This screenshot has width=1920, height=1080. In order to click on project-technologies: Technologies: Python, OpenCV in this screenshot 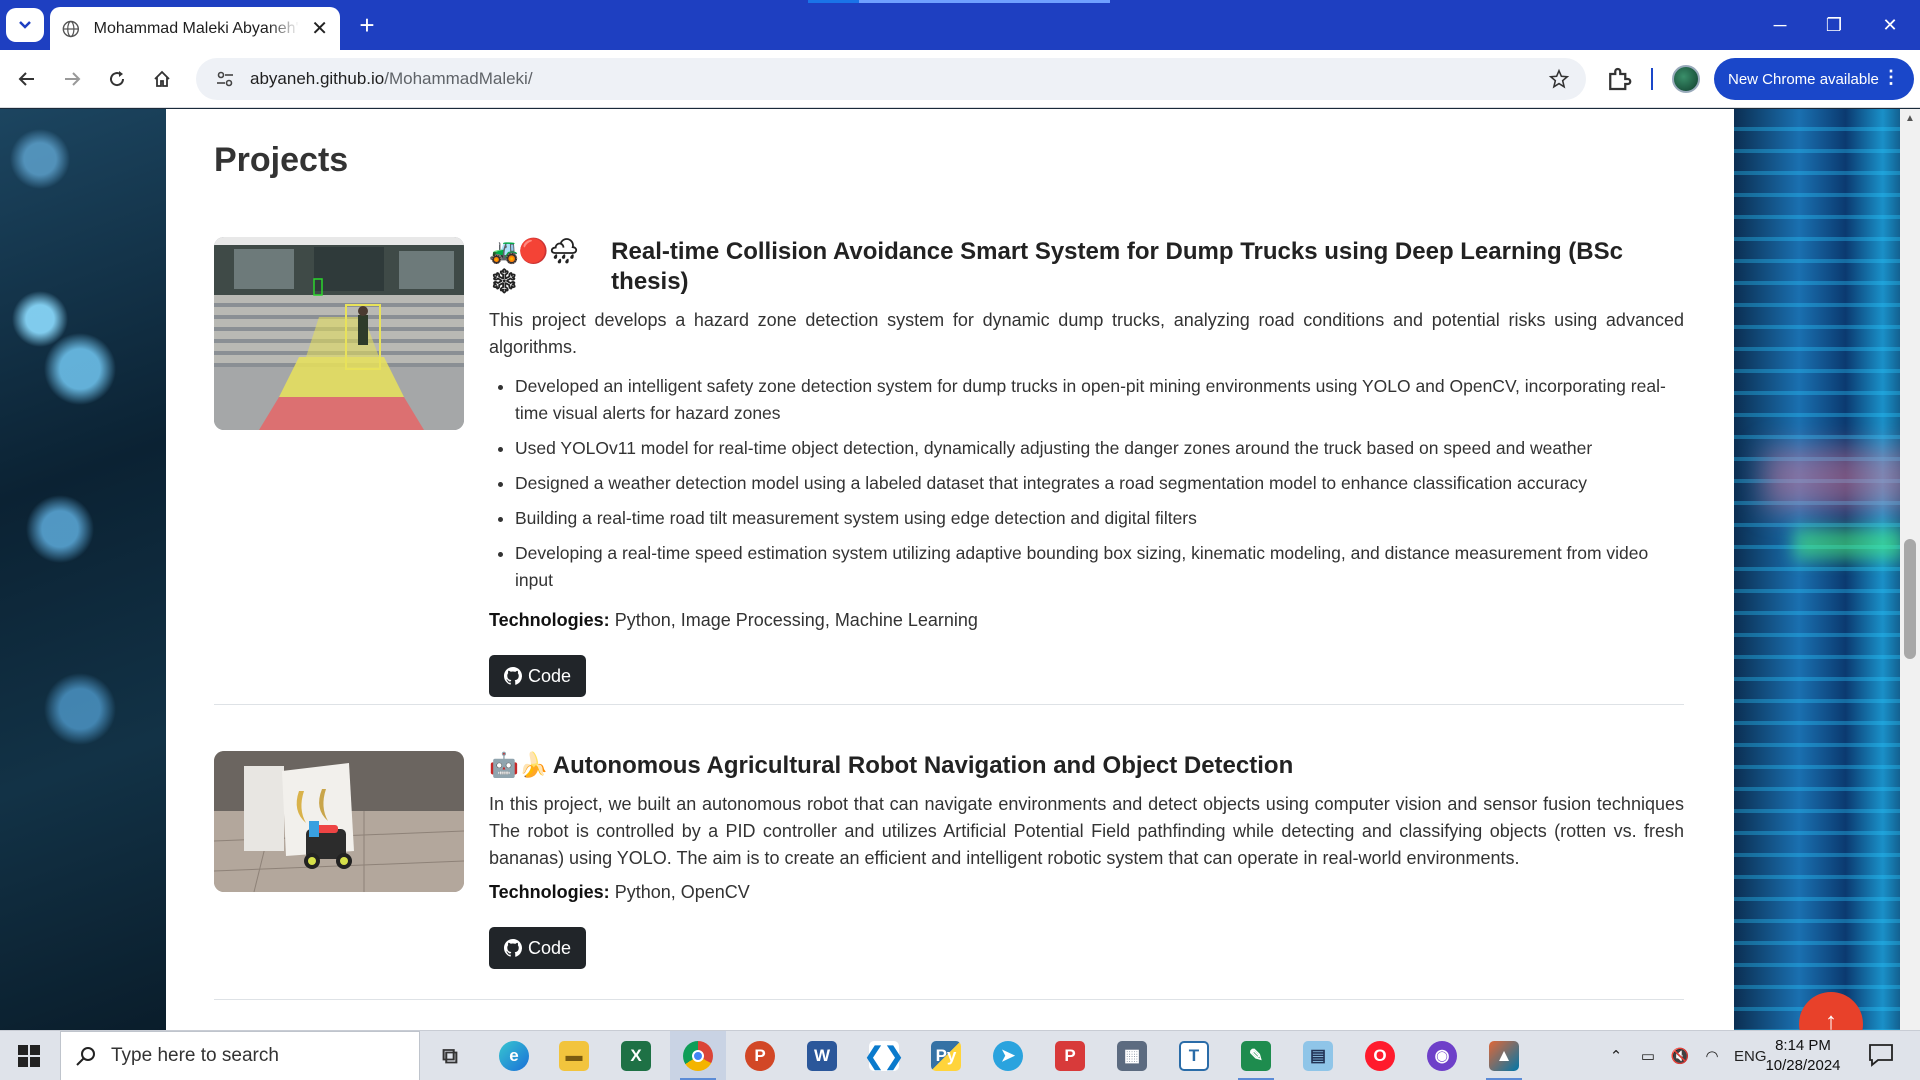, I will do `click(1086, 892)`.